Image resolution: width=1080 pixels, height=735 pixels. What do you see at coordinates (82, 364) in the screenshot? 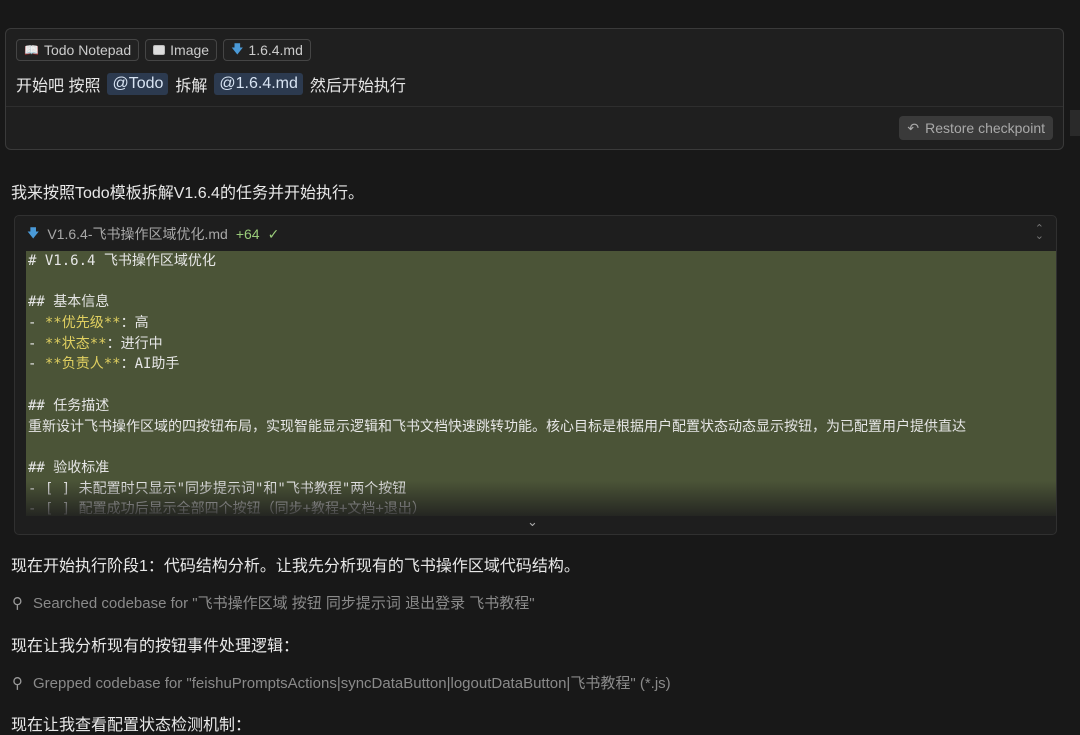
I see `code-key: **负责人**` at bounding box center [82, 364].